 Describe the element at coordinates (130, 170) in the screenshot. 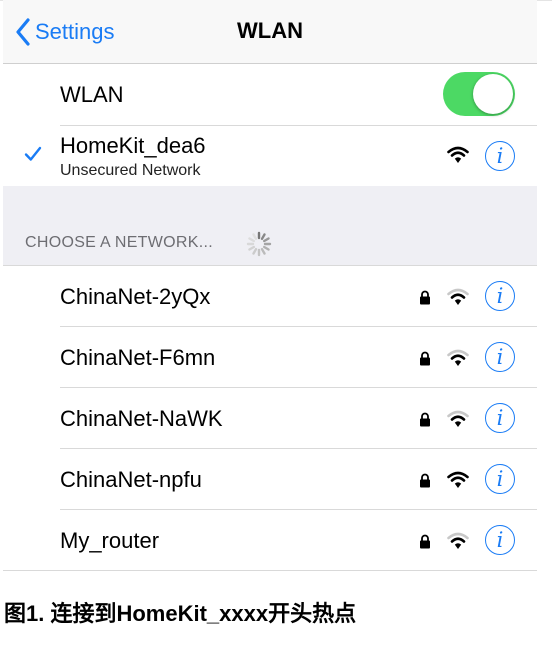

I see `connected-network-status: Unsecured Network` at that location.